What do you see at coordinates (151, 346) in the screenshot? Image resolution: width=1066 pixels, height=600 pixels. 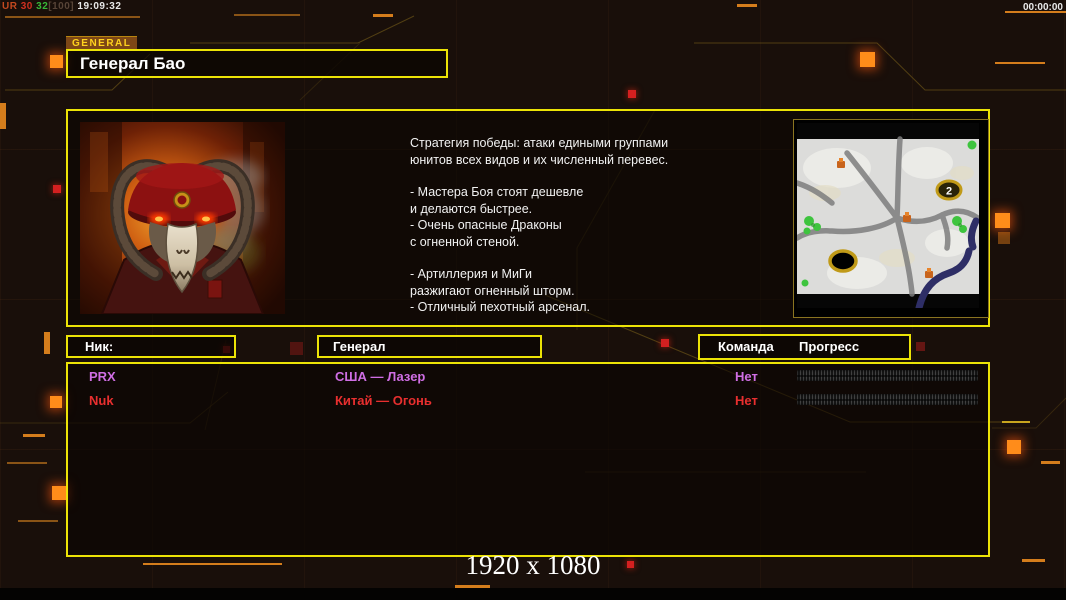 I see `header-nick: Ник:` at bounding box center [151, 346].